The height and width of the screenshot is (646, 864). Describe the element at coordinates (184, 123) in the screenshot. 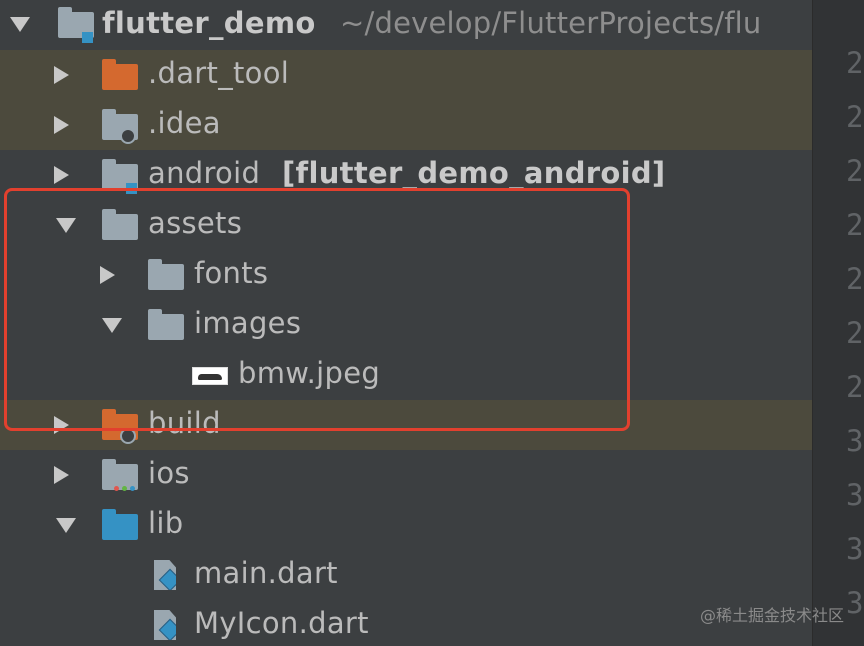

I see `tree-item-label: .idea` at that location.